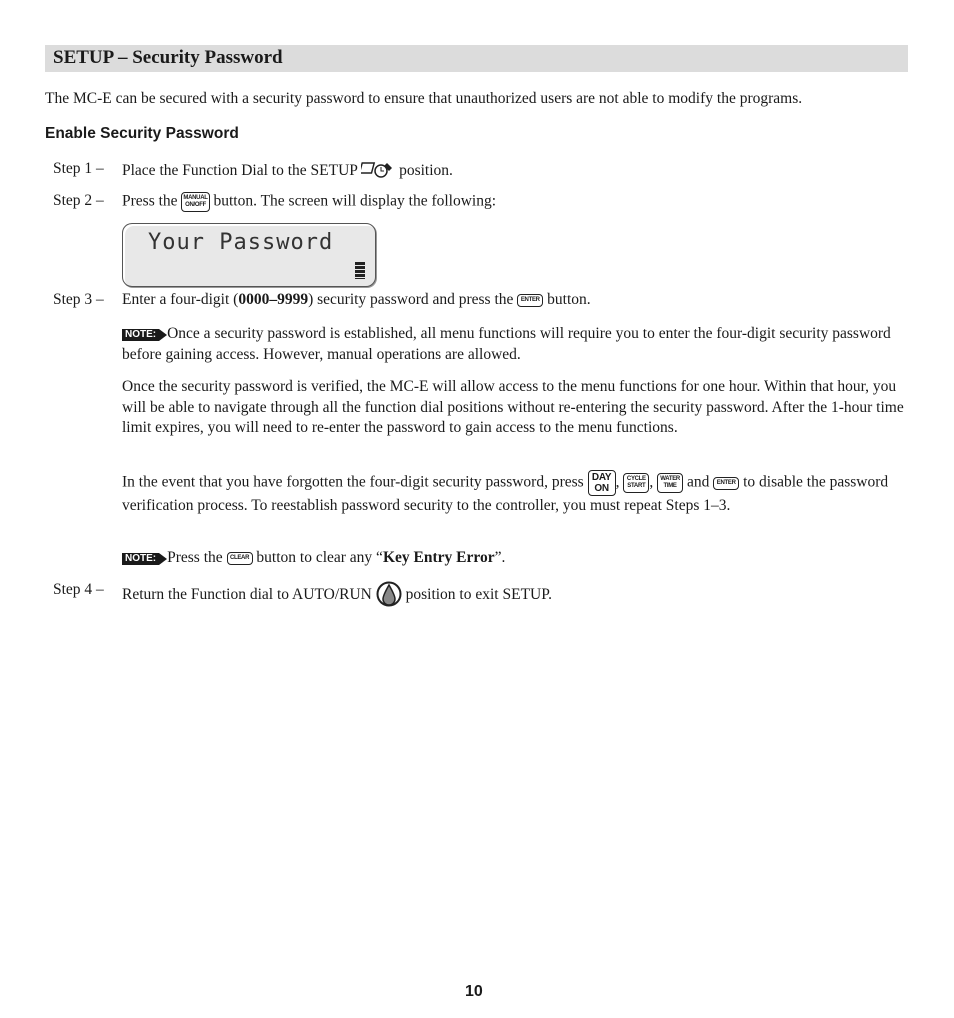 This screenshot has width=954, height=1018. Describe the element at coordinates (241, 242) in the screenshot. I see `lcd-text: Your Password` at that location.